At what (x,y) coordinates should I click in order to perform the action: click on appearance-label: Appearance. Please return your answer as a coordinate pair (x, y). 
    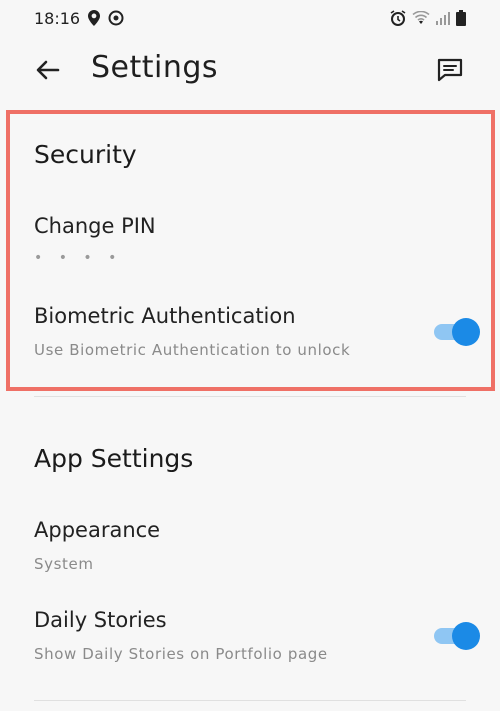
    Looking at the image, I should click on (97, 530).